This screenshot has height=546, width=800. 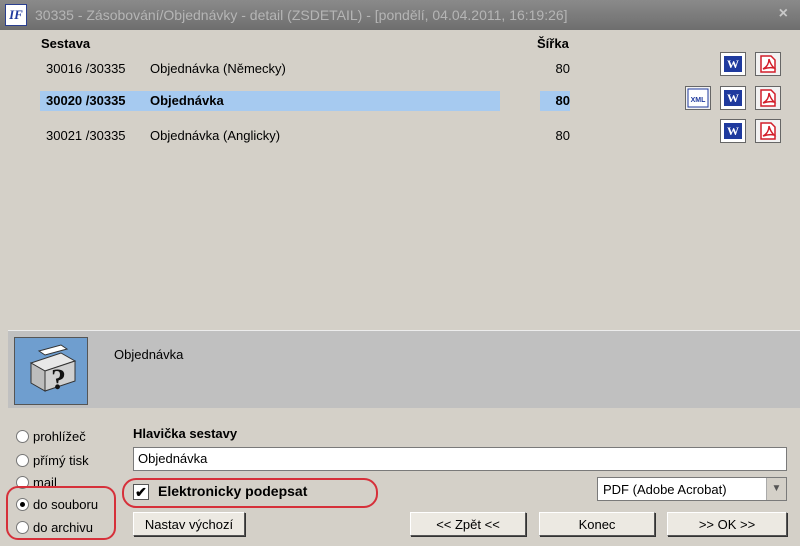 I want to click on xml-icon: XML, so click(x=698, y=98).